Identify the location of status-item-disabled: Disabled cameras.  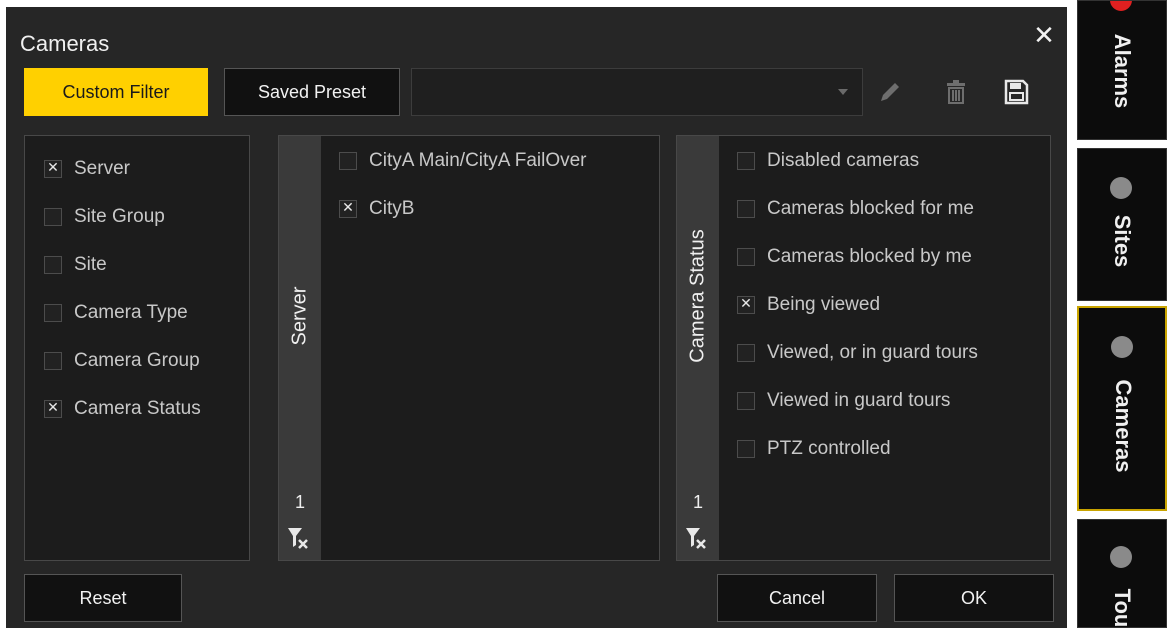
(828, 161).